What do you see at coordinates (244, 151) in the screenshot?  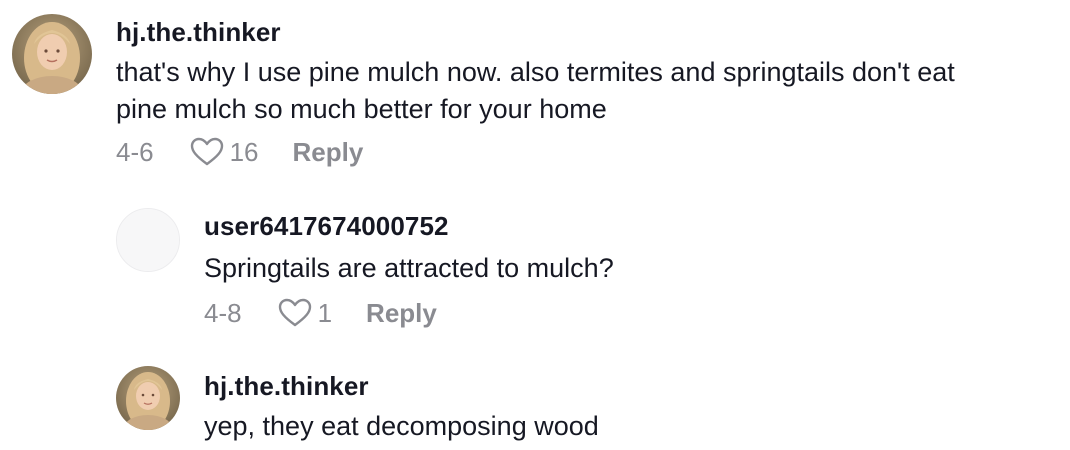 I see `like-count: 16` at bounding box center [244, 151].